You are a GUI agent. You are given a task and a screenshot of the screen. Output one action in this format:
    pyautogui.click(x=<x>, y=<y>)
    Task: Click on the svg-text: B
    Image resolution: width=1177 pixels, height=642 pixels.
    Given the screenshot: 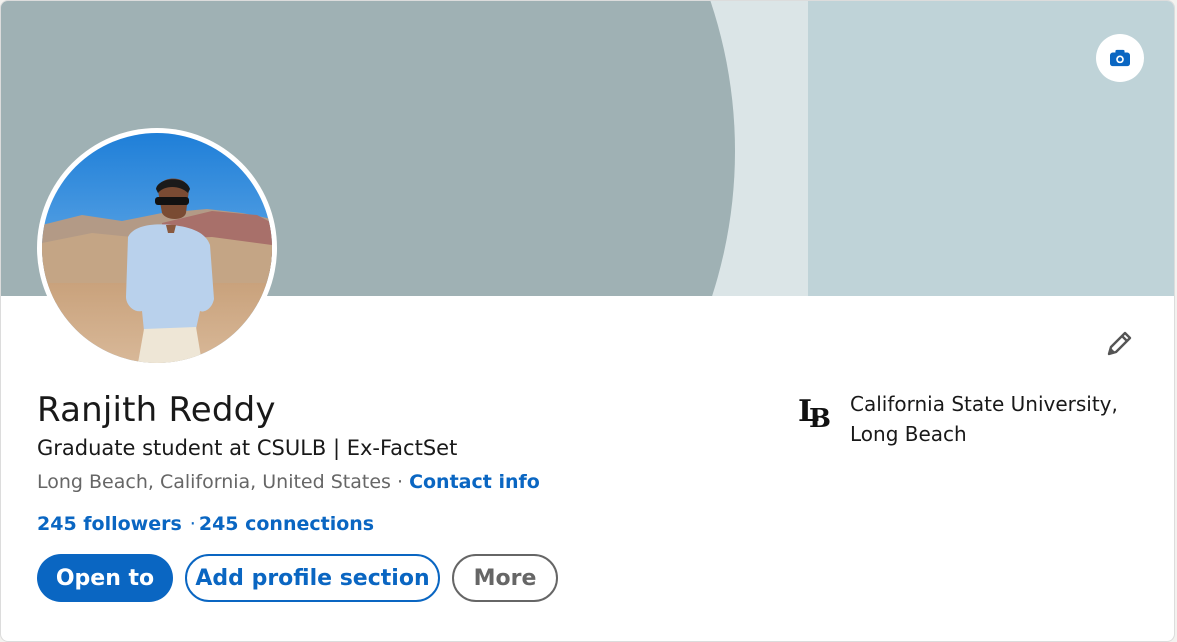 What is the action you would take?
    pyautogui.click(x=820, y=417)
    